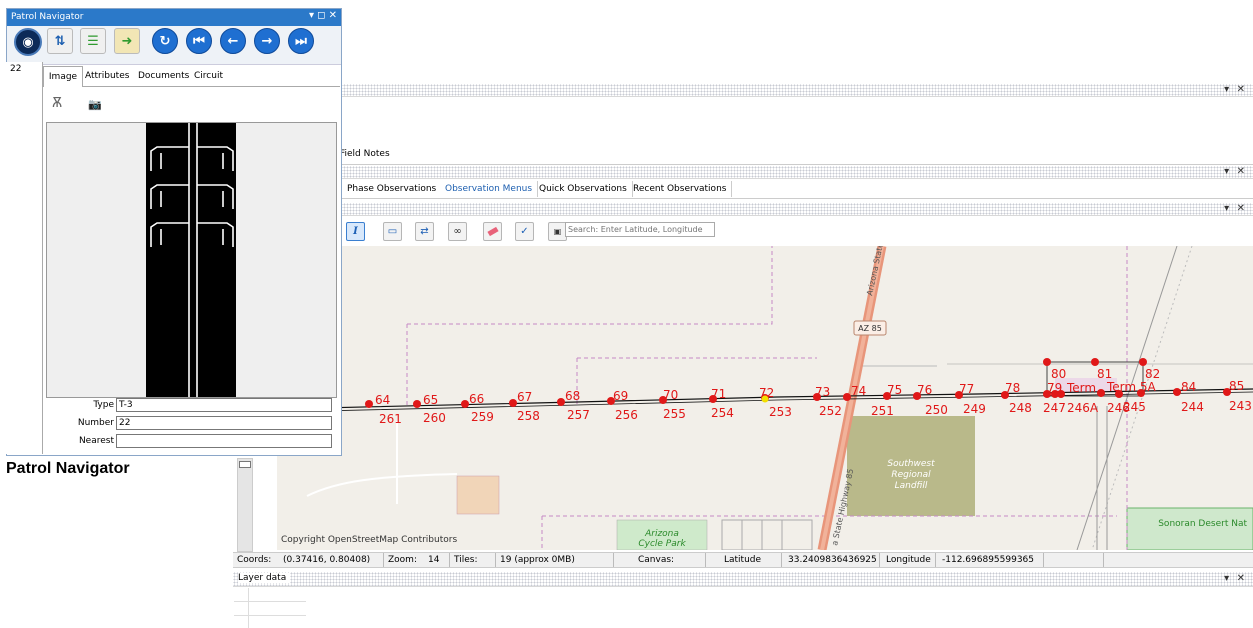 This screenshot has height=628, width=1253. I want to click on route-point-label: 73, so click(822, 392).